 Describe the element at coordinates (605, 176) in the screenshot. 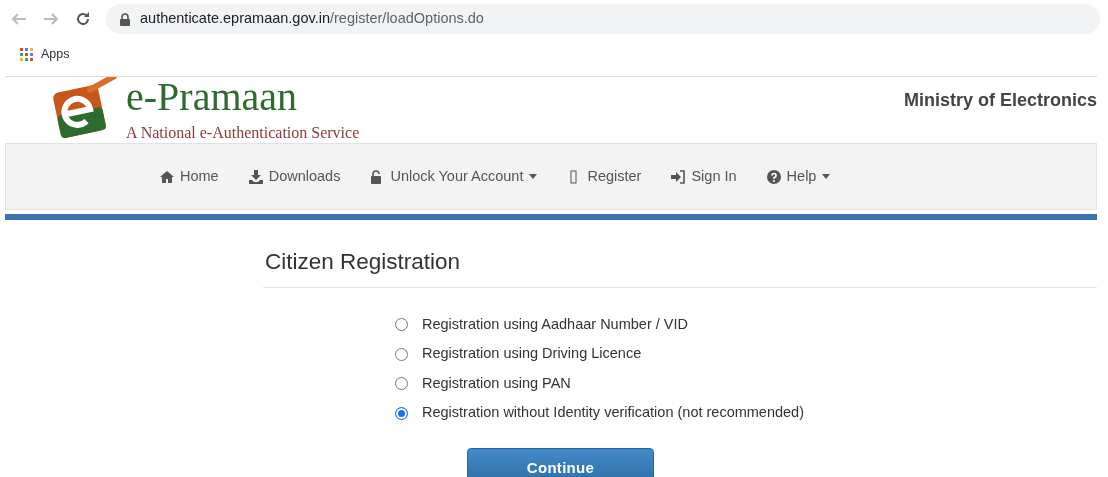

I see `nav-link: Register` at that location.